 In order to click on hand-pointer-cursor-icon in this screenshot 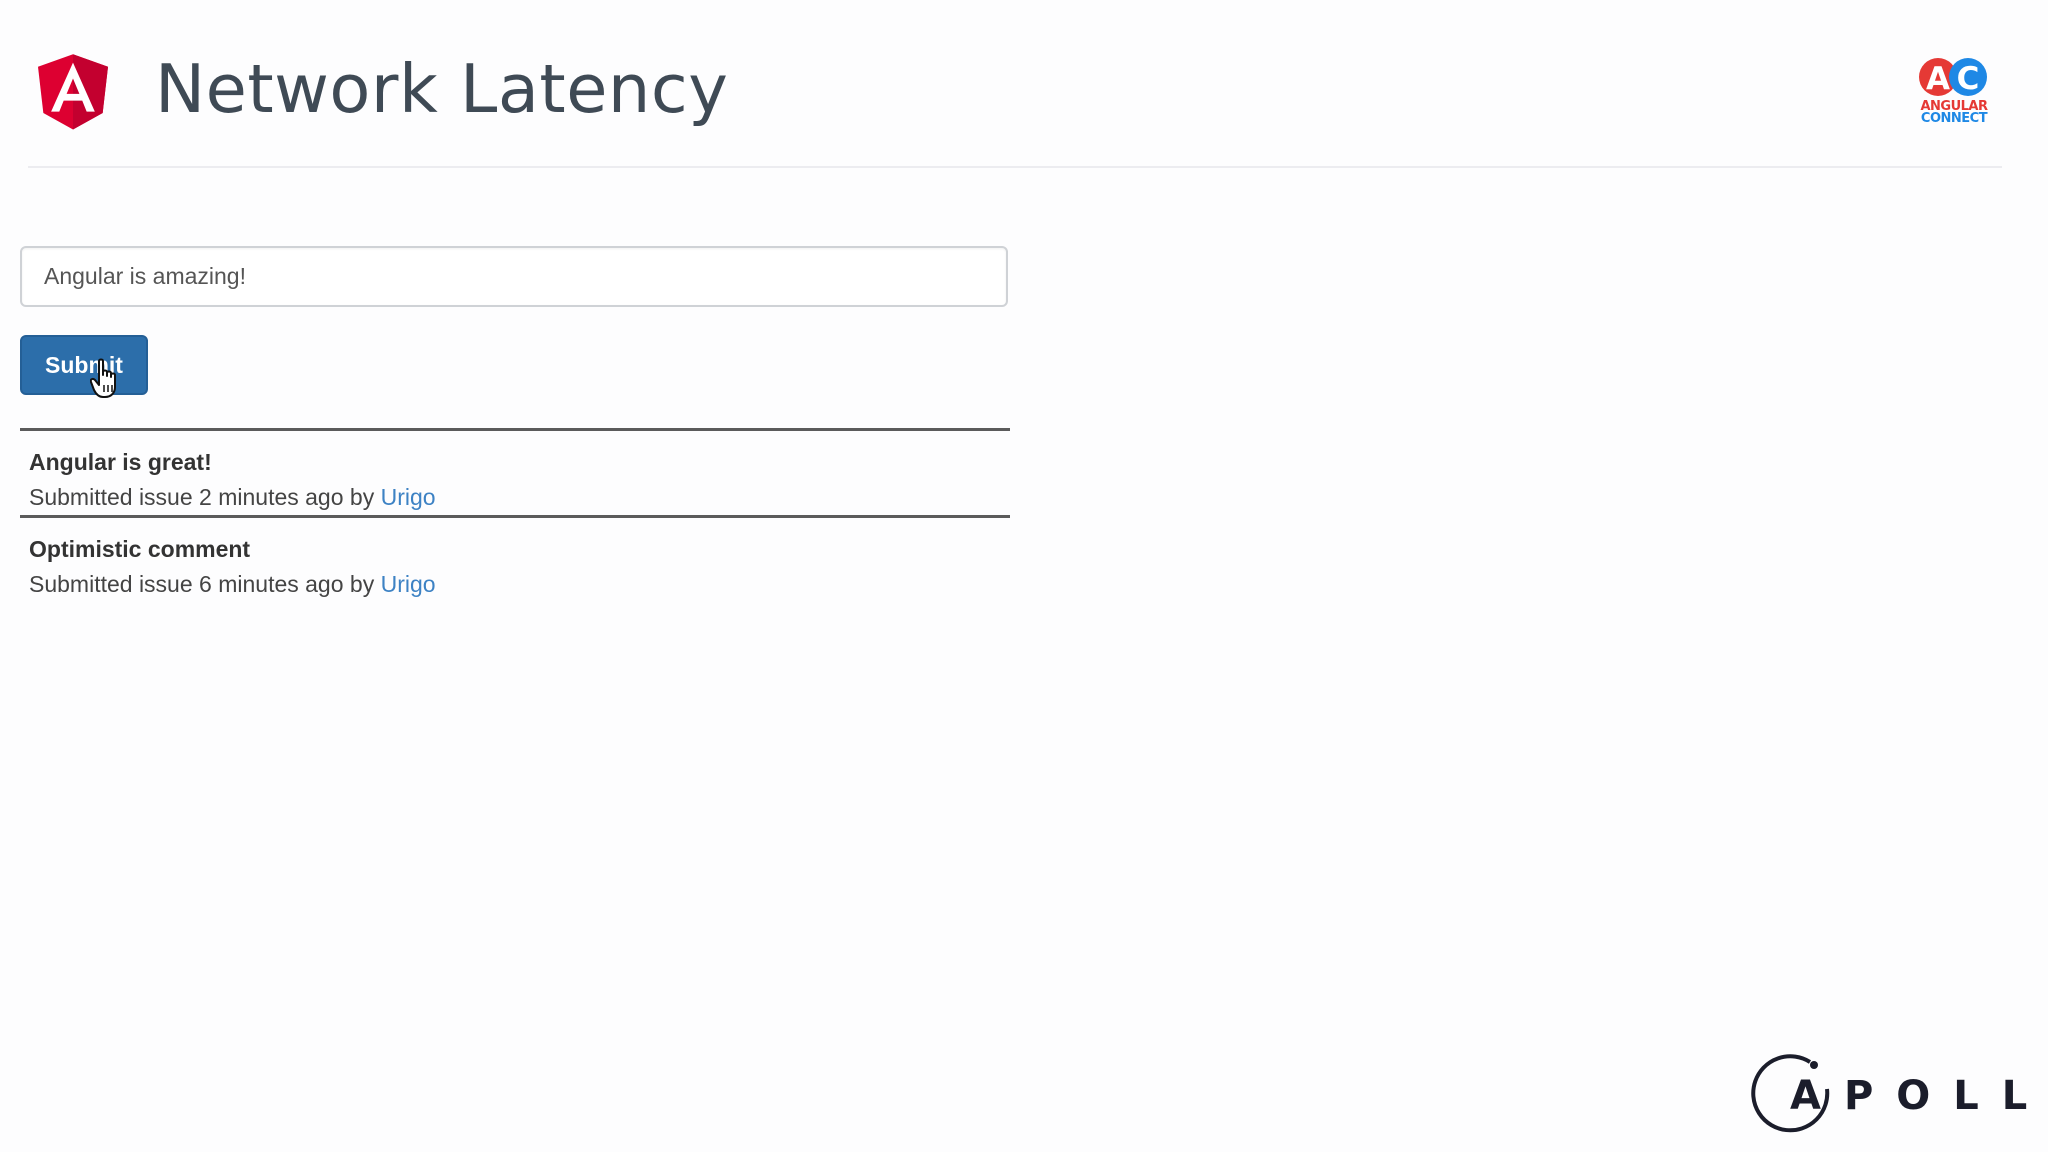, I will do `click(103, 378)`.